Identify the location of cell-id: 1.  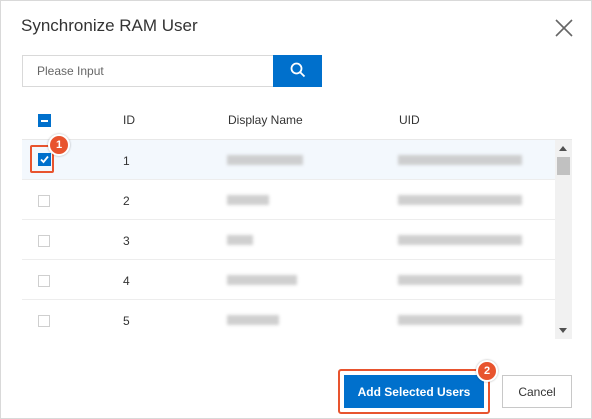
(126, 161).